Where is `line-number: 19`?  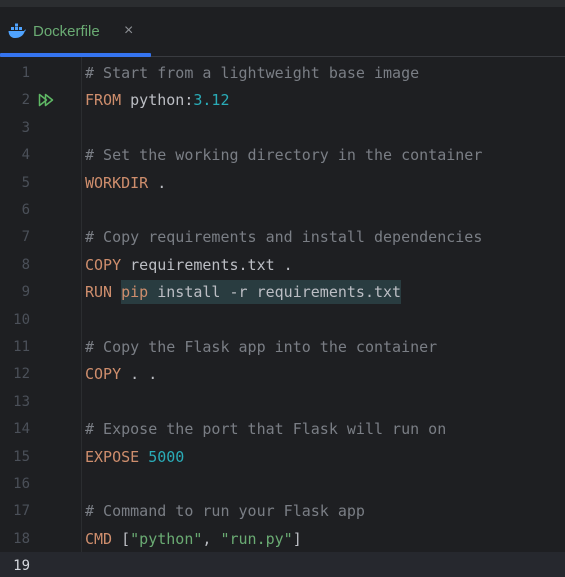 line-number: 19 is located at coordinates (21, 566).